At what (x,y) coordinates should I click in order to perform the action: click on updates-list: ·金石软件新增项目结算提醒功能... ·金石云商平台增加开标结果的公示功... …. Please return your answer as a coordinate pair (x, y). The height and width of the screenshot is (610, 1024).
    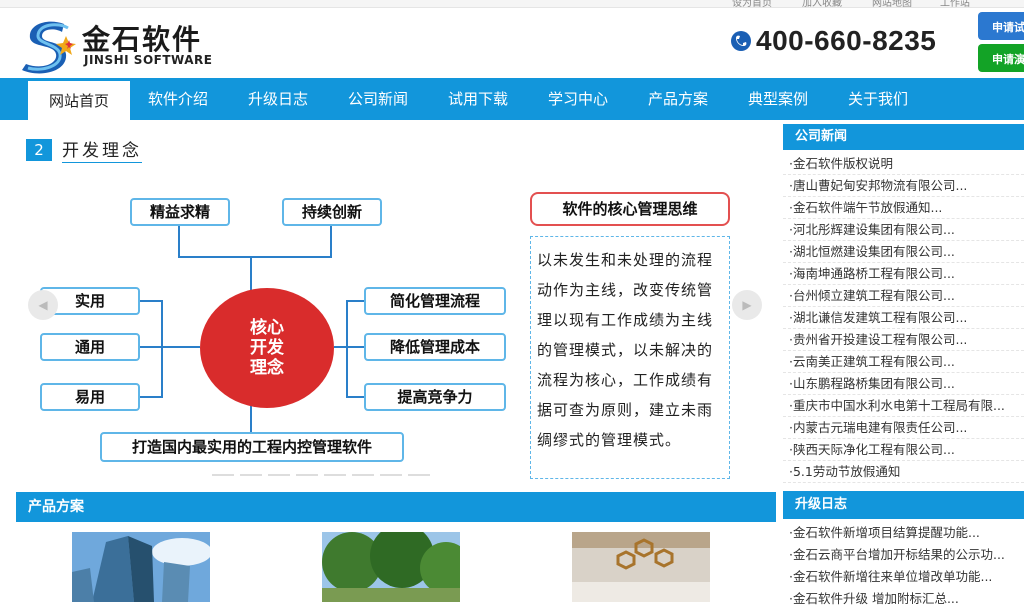
    Looking at the image, I should click on (903, 566).